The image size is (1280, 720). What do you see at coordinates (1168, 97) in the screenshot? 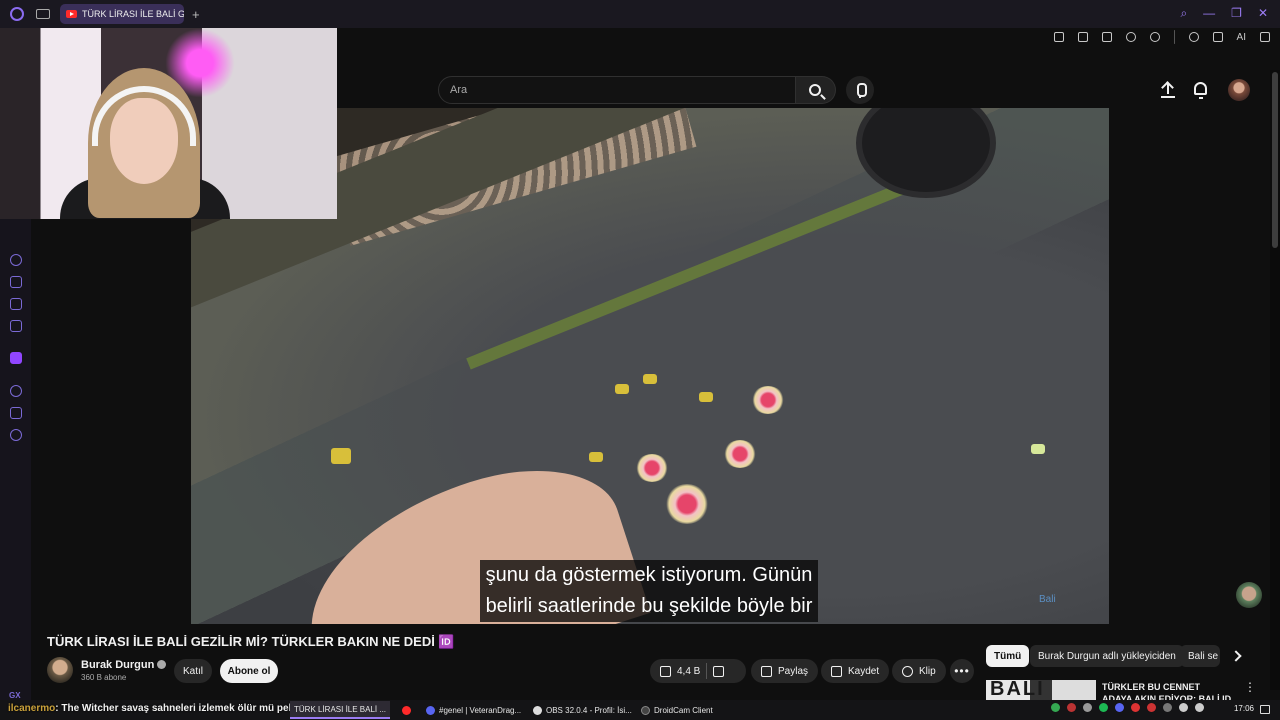
I see `upload-icon-base` at bounding box center [1168, 97].